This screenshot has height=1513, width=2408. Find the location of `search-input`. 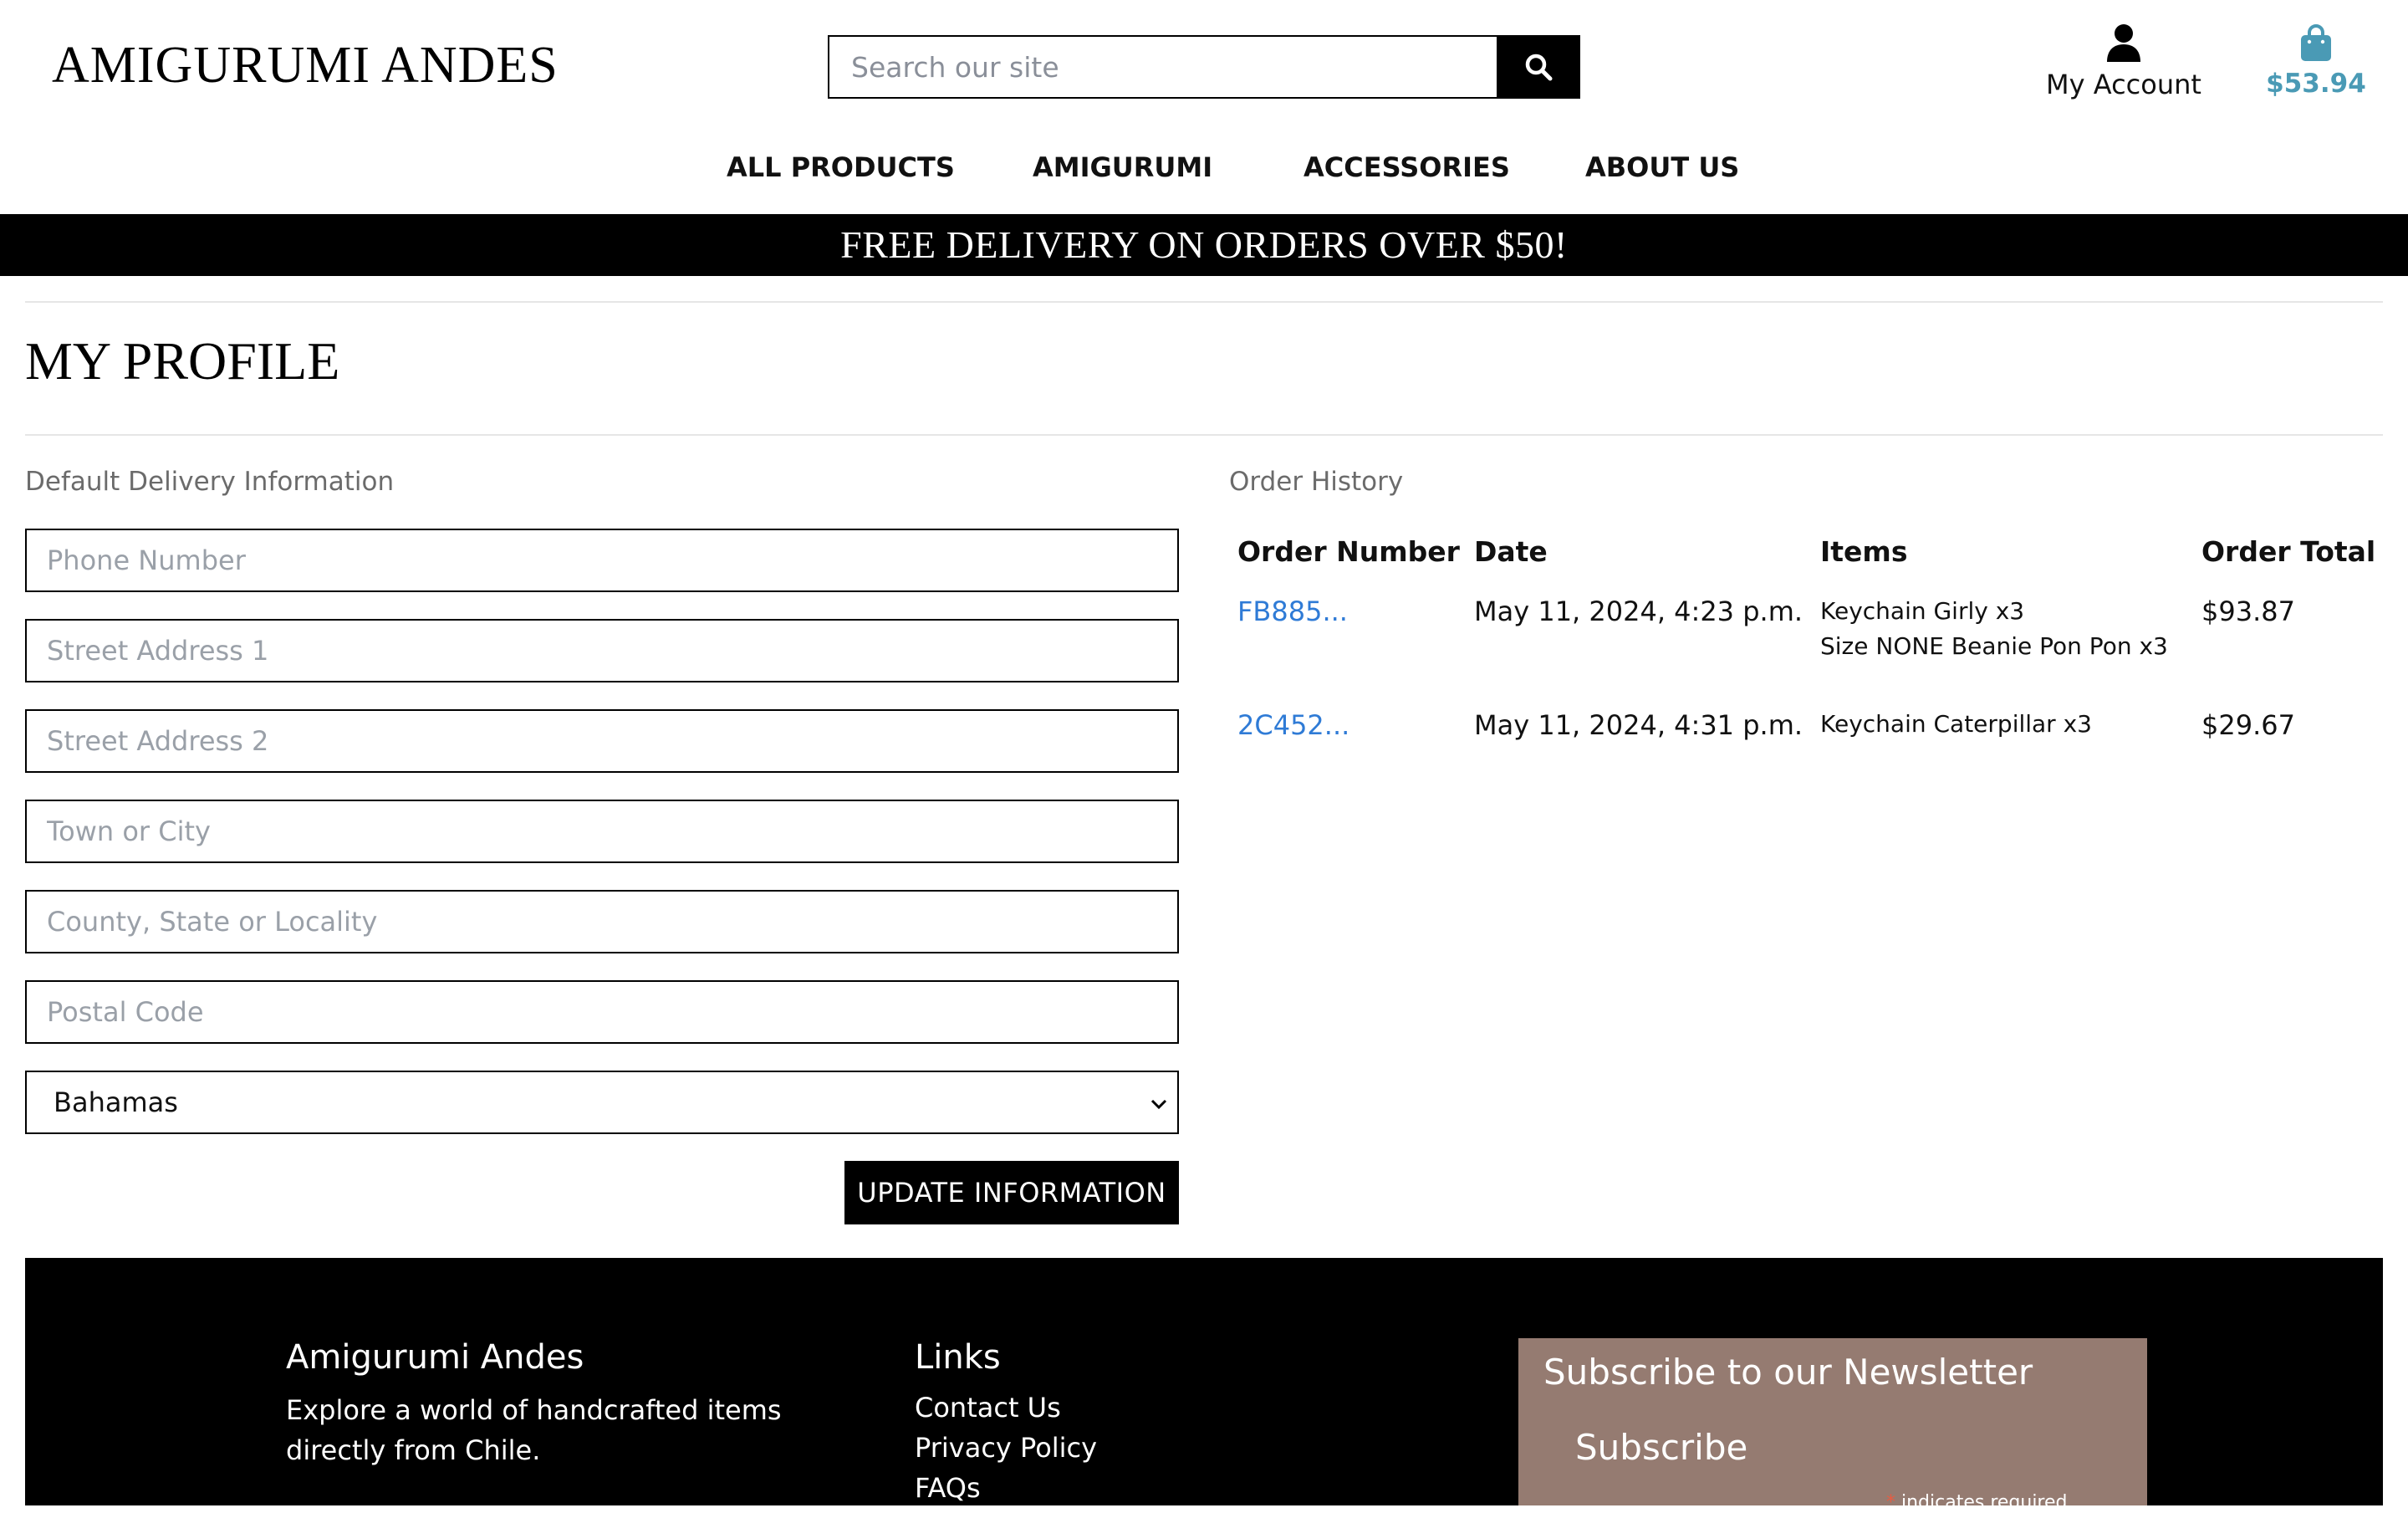

search-input is located at coordinates (1163, 67).